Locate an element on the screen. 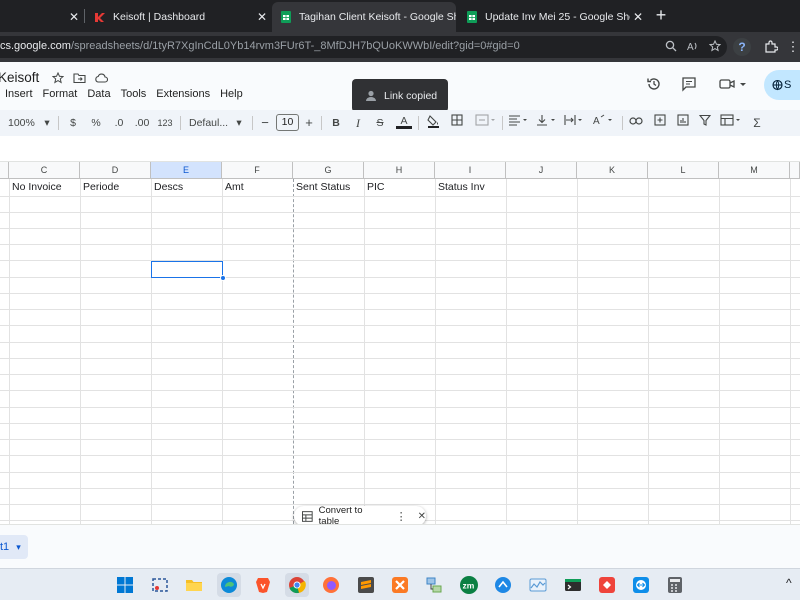 The image size is (800, 600). decrease-decimal-button: .0 is located at coordinates (119, 123).